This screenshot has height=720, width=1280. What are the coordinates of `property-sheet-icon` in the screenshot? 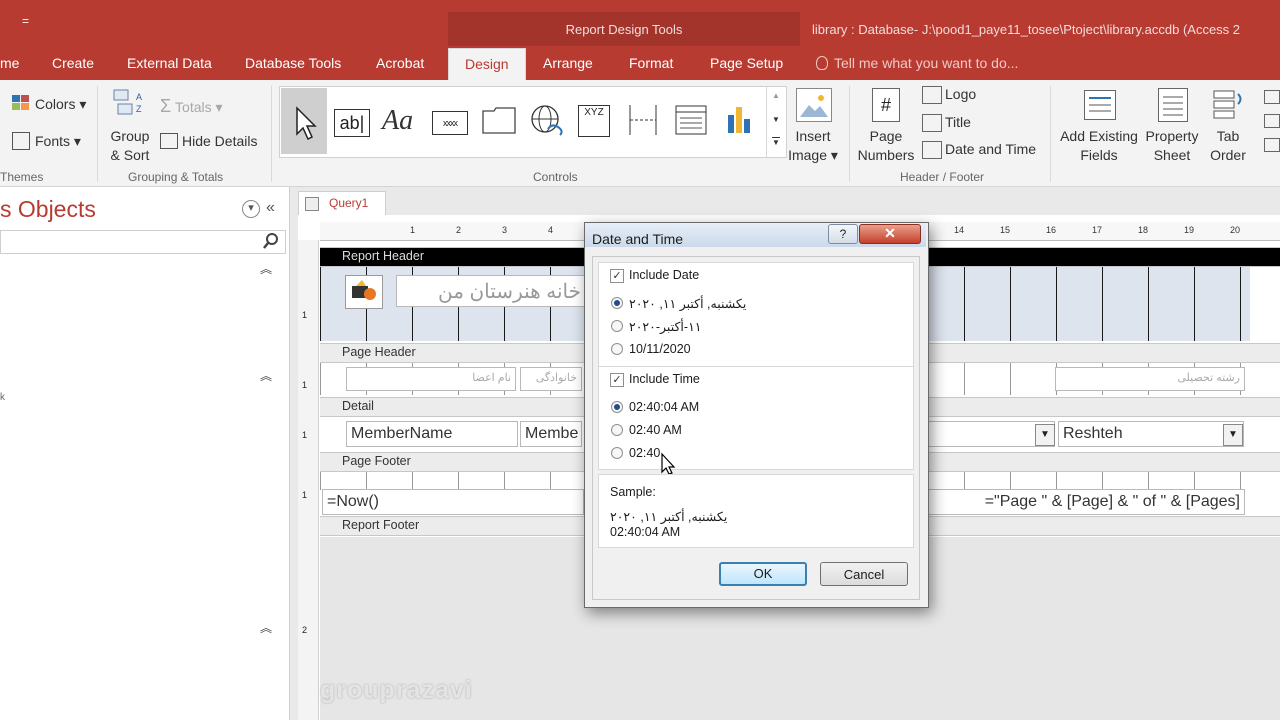 It's located at (1173, 105).